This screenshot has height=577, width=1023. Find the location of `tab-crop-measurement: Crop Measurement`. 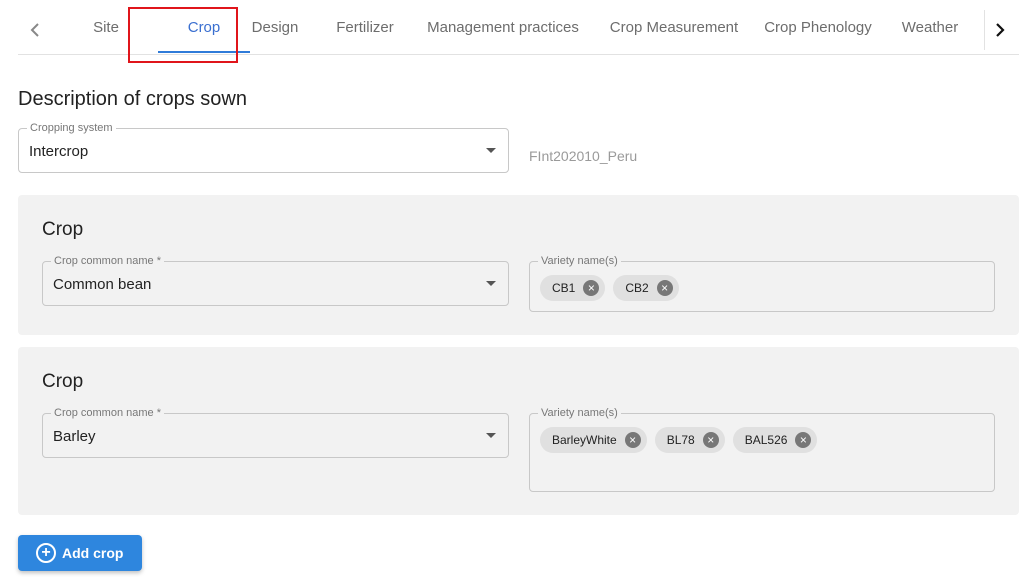

tab-crop-measurement: Crop Measurement is located at coordinates (674, 27).